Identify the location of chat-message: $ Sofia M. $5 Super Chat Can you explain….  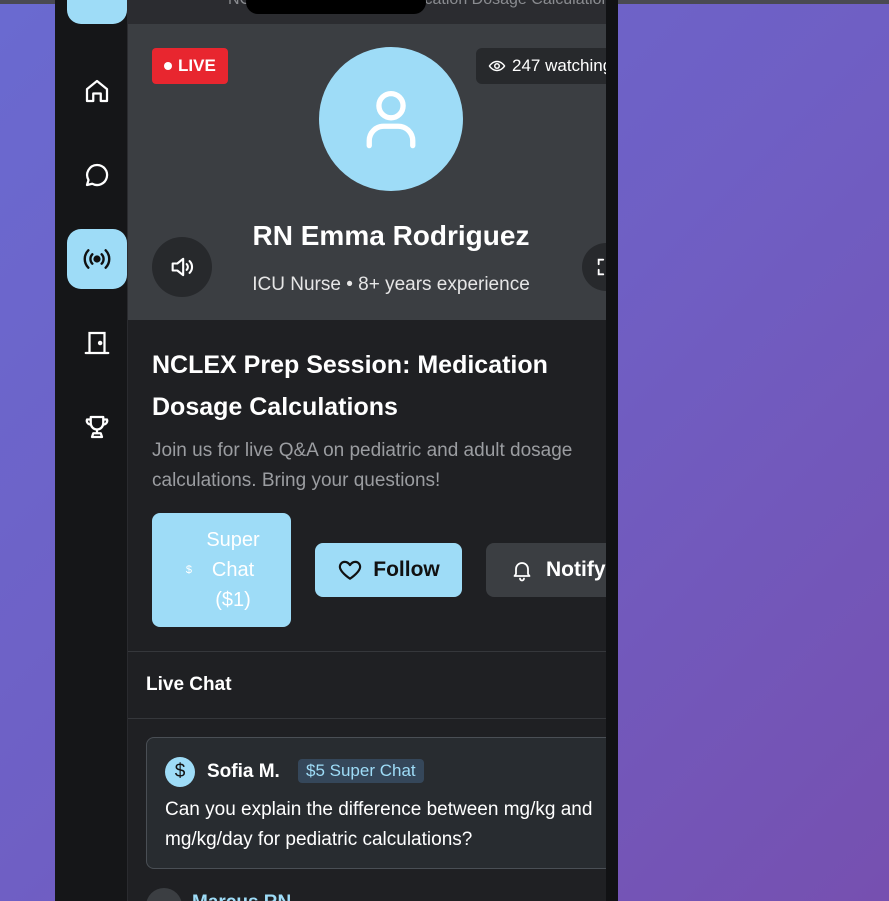
(376, 803).